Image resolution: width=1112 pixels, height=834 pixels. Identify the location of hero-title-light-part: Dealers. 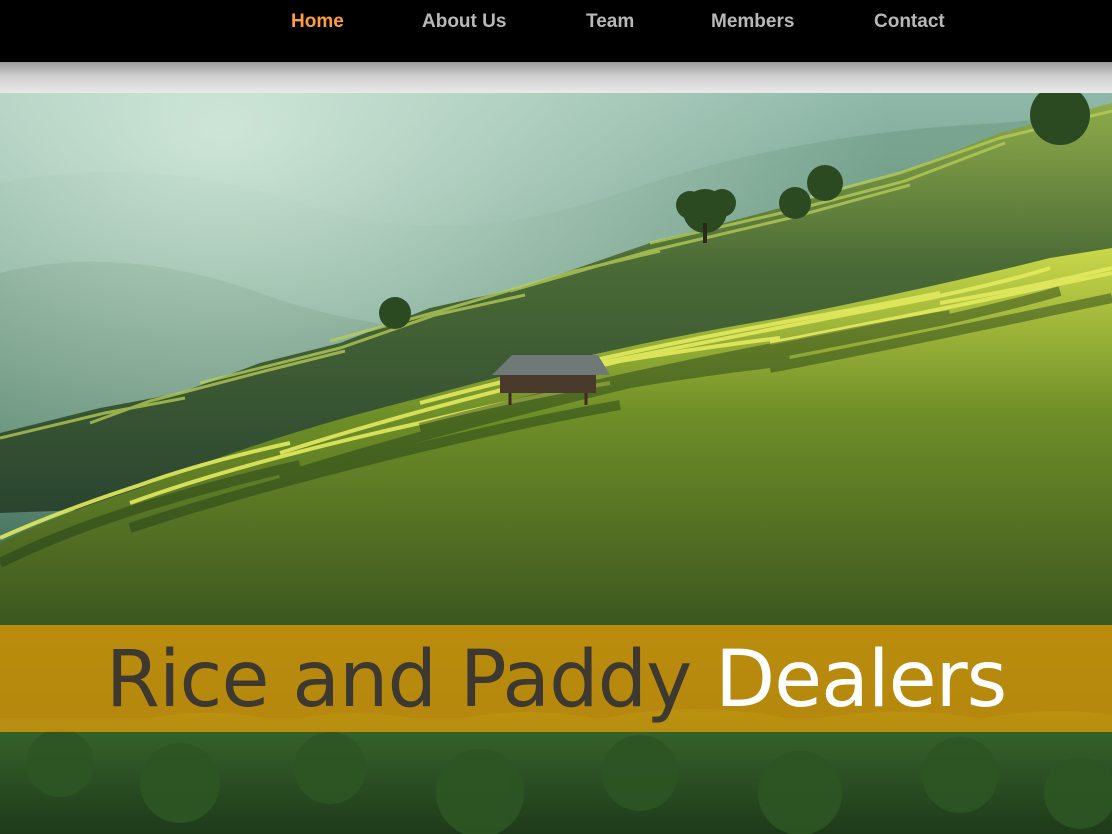
(861, 679).